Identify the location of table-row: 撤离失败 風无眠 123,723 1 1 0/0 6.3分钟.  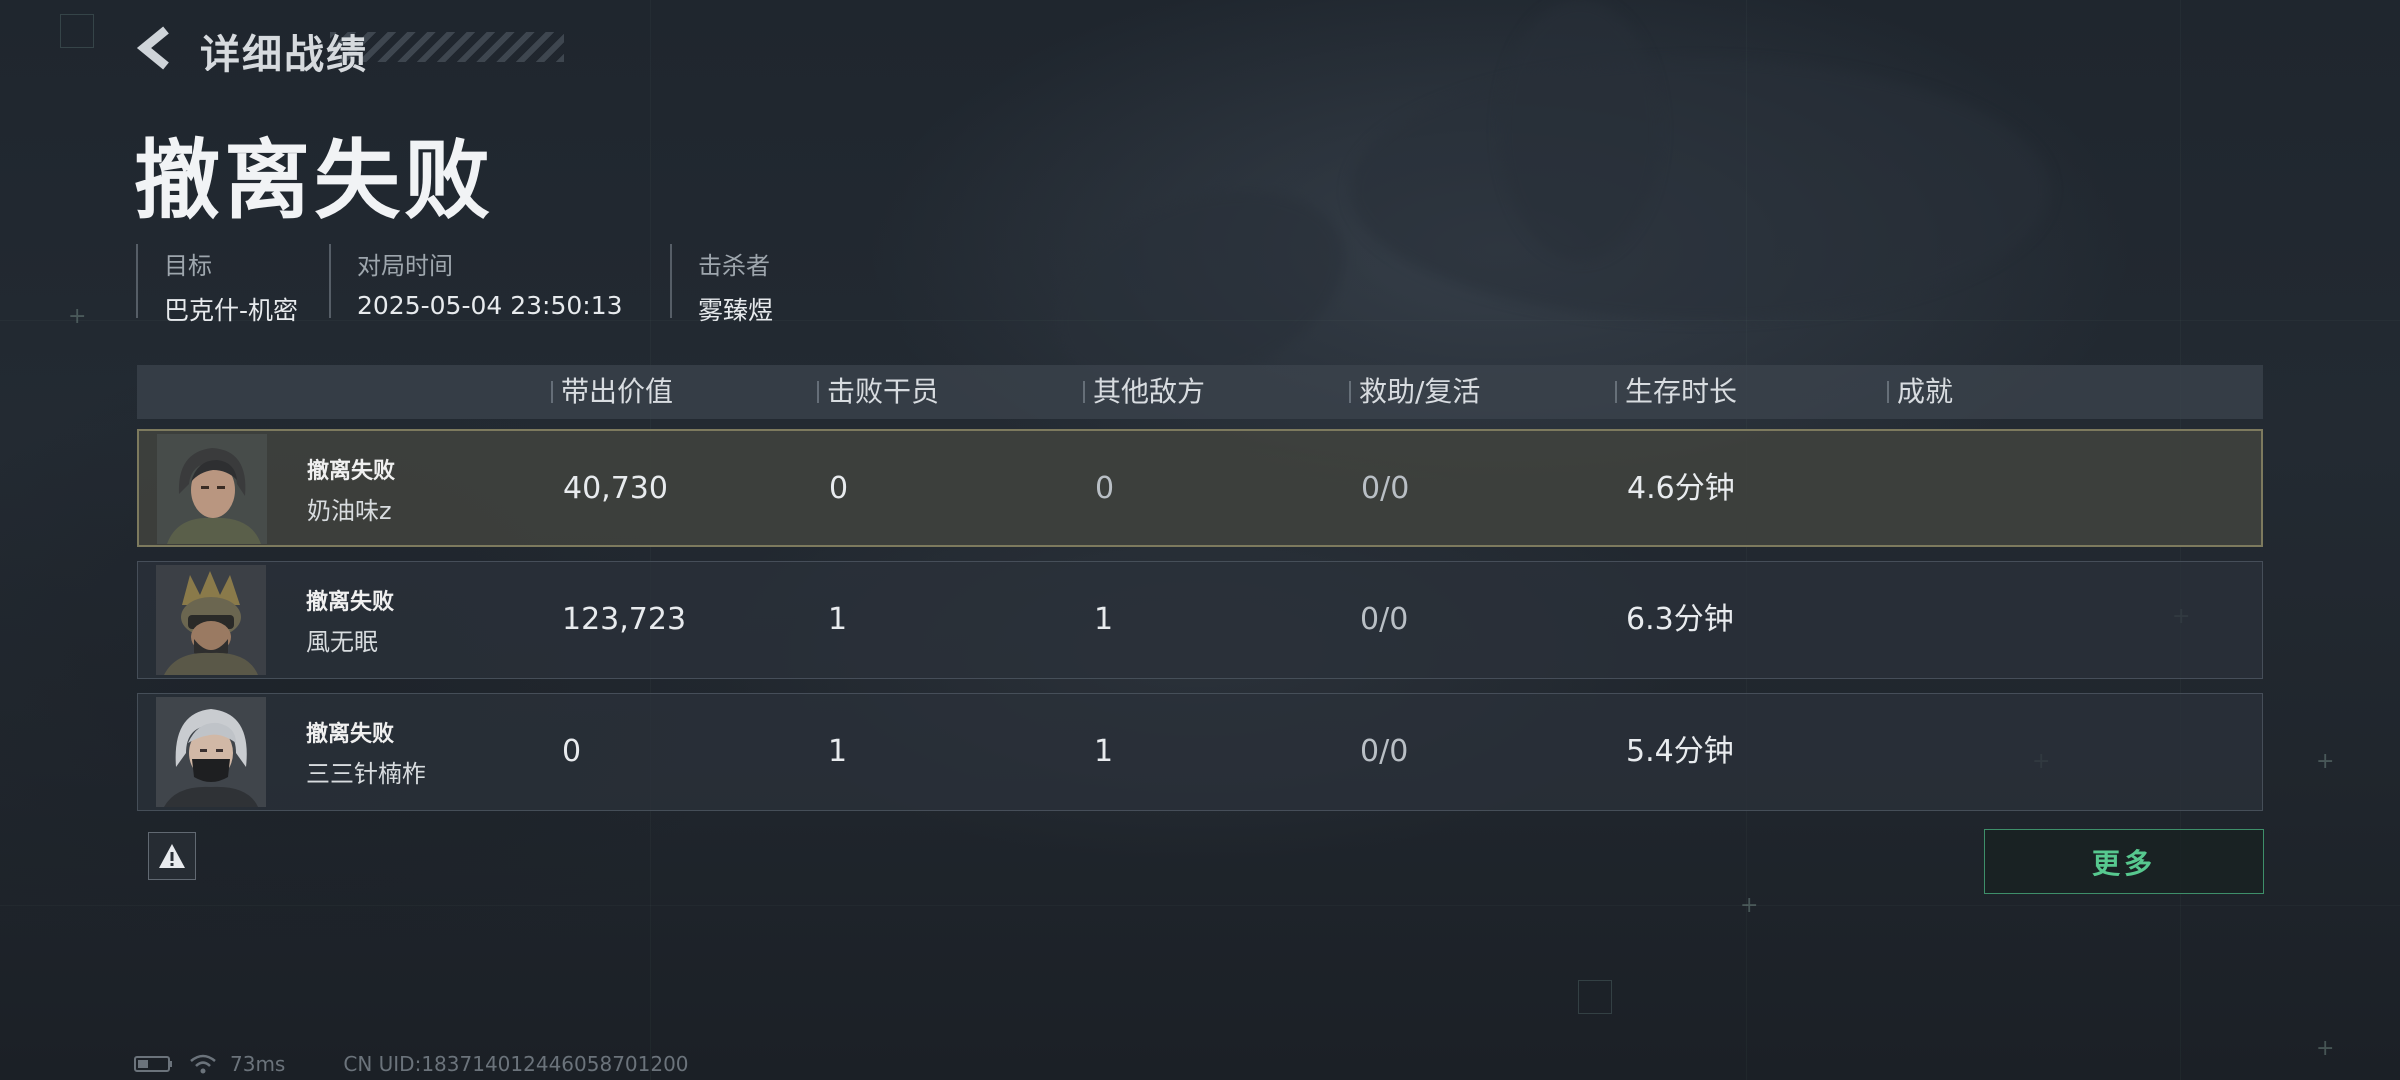
(1200, 620).